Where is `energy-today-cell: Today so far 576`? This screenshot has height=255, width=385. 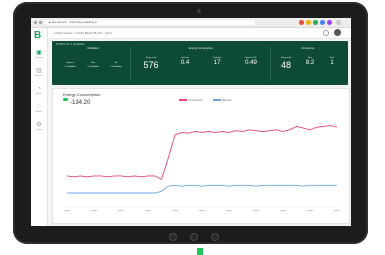 energy-today-cell: Today so far 576 is located at coordinates (151, 63).